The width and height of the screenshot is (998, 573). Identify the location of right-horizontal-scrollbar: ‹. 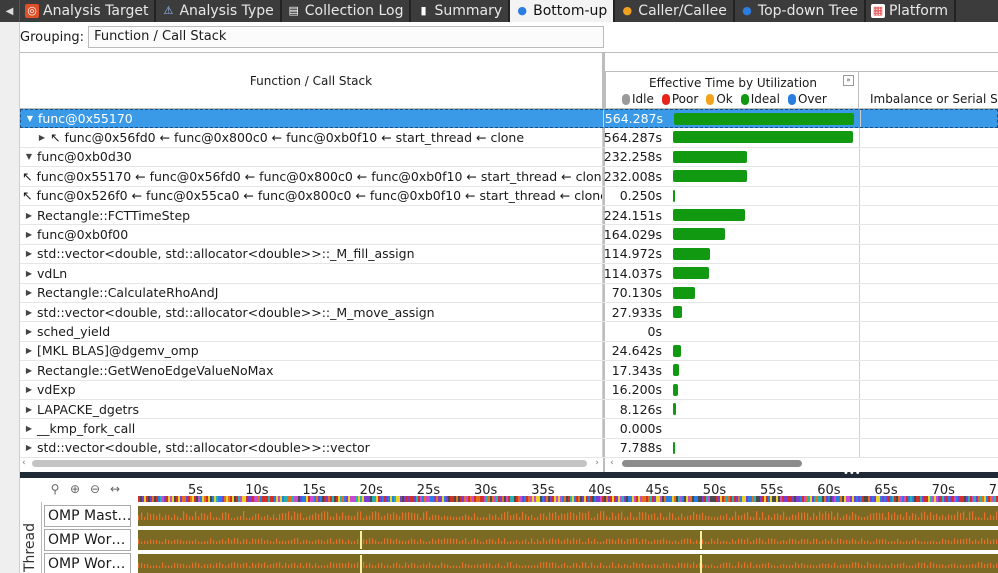
(803, 463).